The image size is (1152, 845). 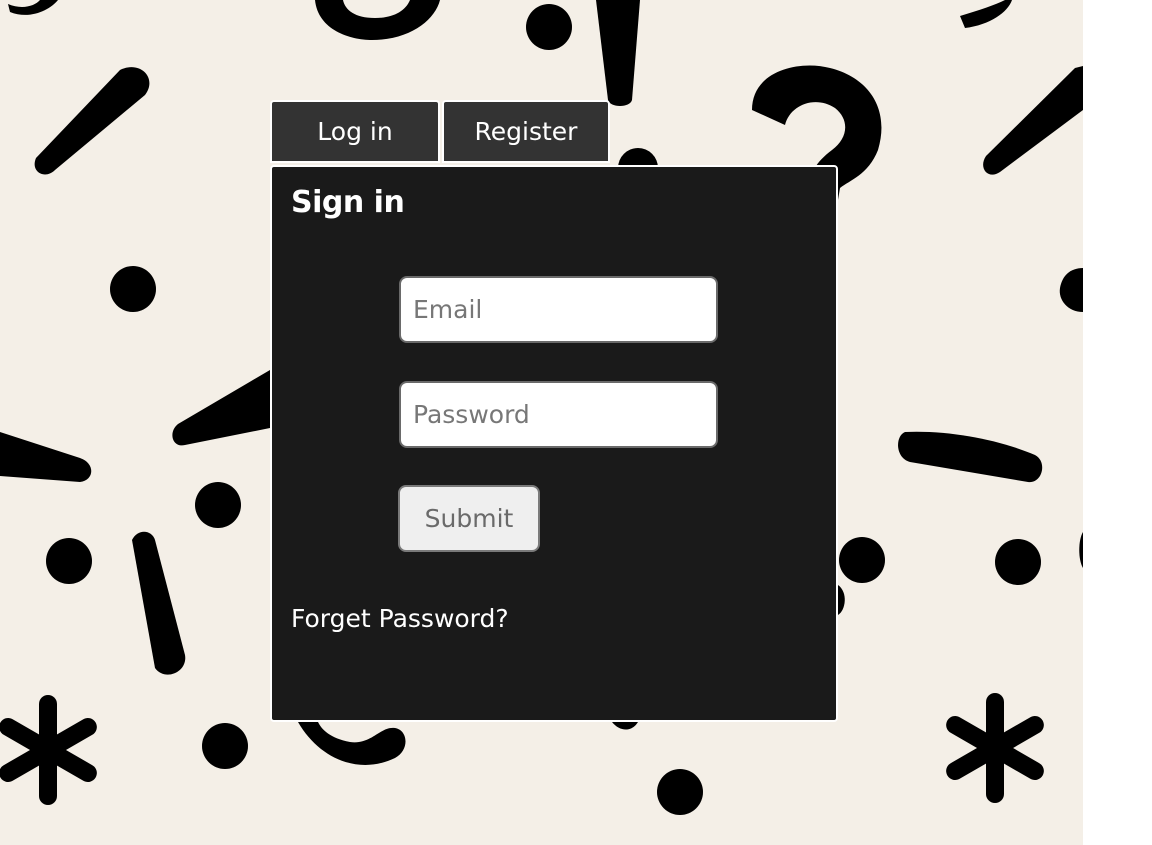 I want to click on tab-login: Log in, so click(x=355, y=131).